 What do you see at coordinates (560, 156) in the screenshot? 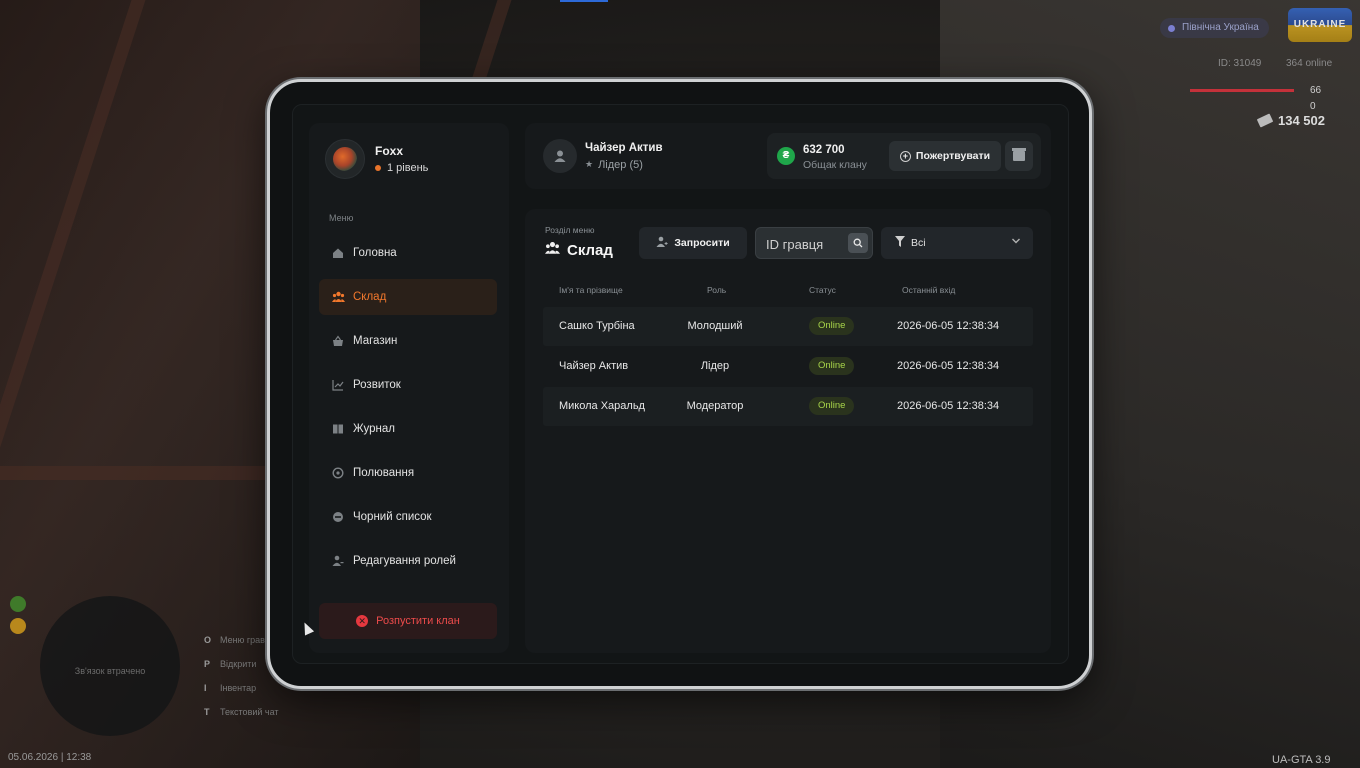
I see `user-icon` at bounding box center [560, 156].